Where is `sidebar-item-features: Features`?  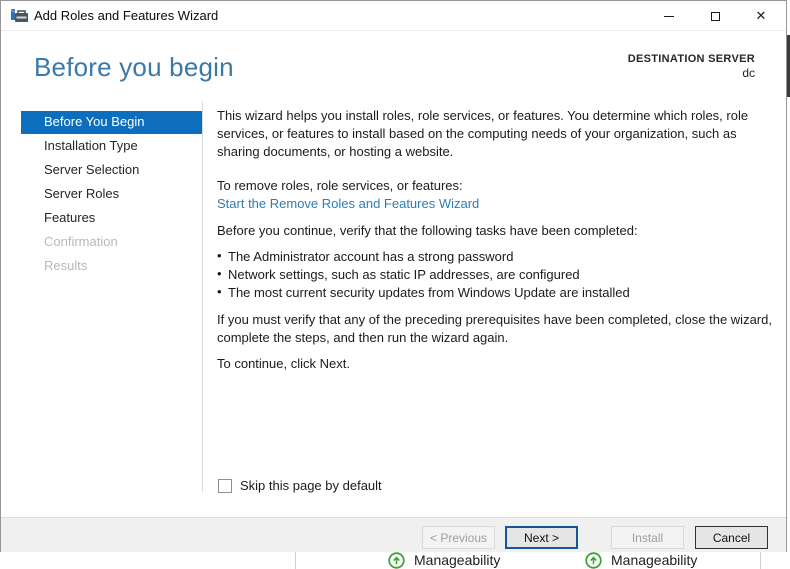
sidebar-item-features: Features is located at coordinates (111, 218).